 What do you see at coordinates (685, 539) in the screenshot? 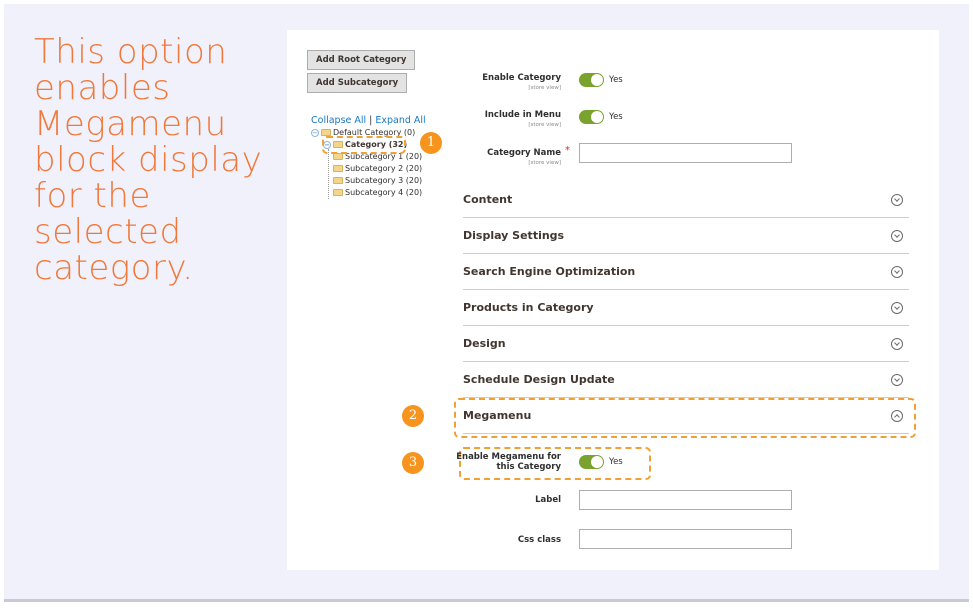
I see `css-class-input` at bounding box center [685, 539].